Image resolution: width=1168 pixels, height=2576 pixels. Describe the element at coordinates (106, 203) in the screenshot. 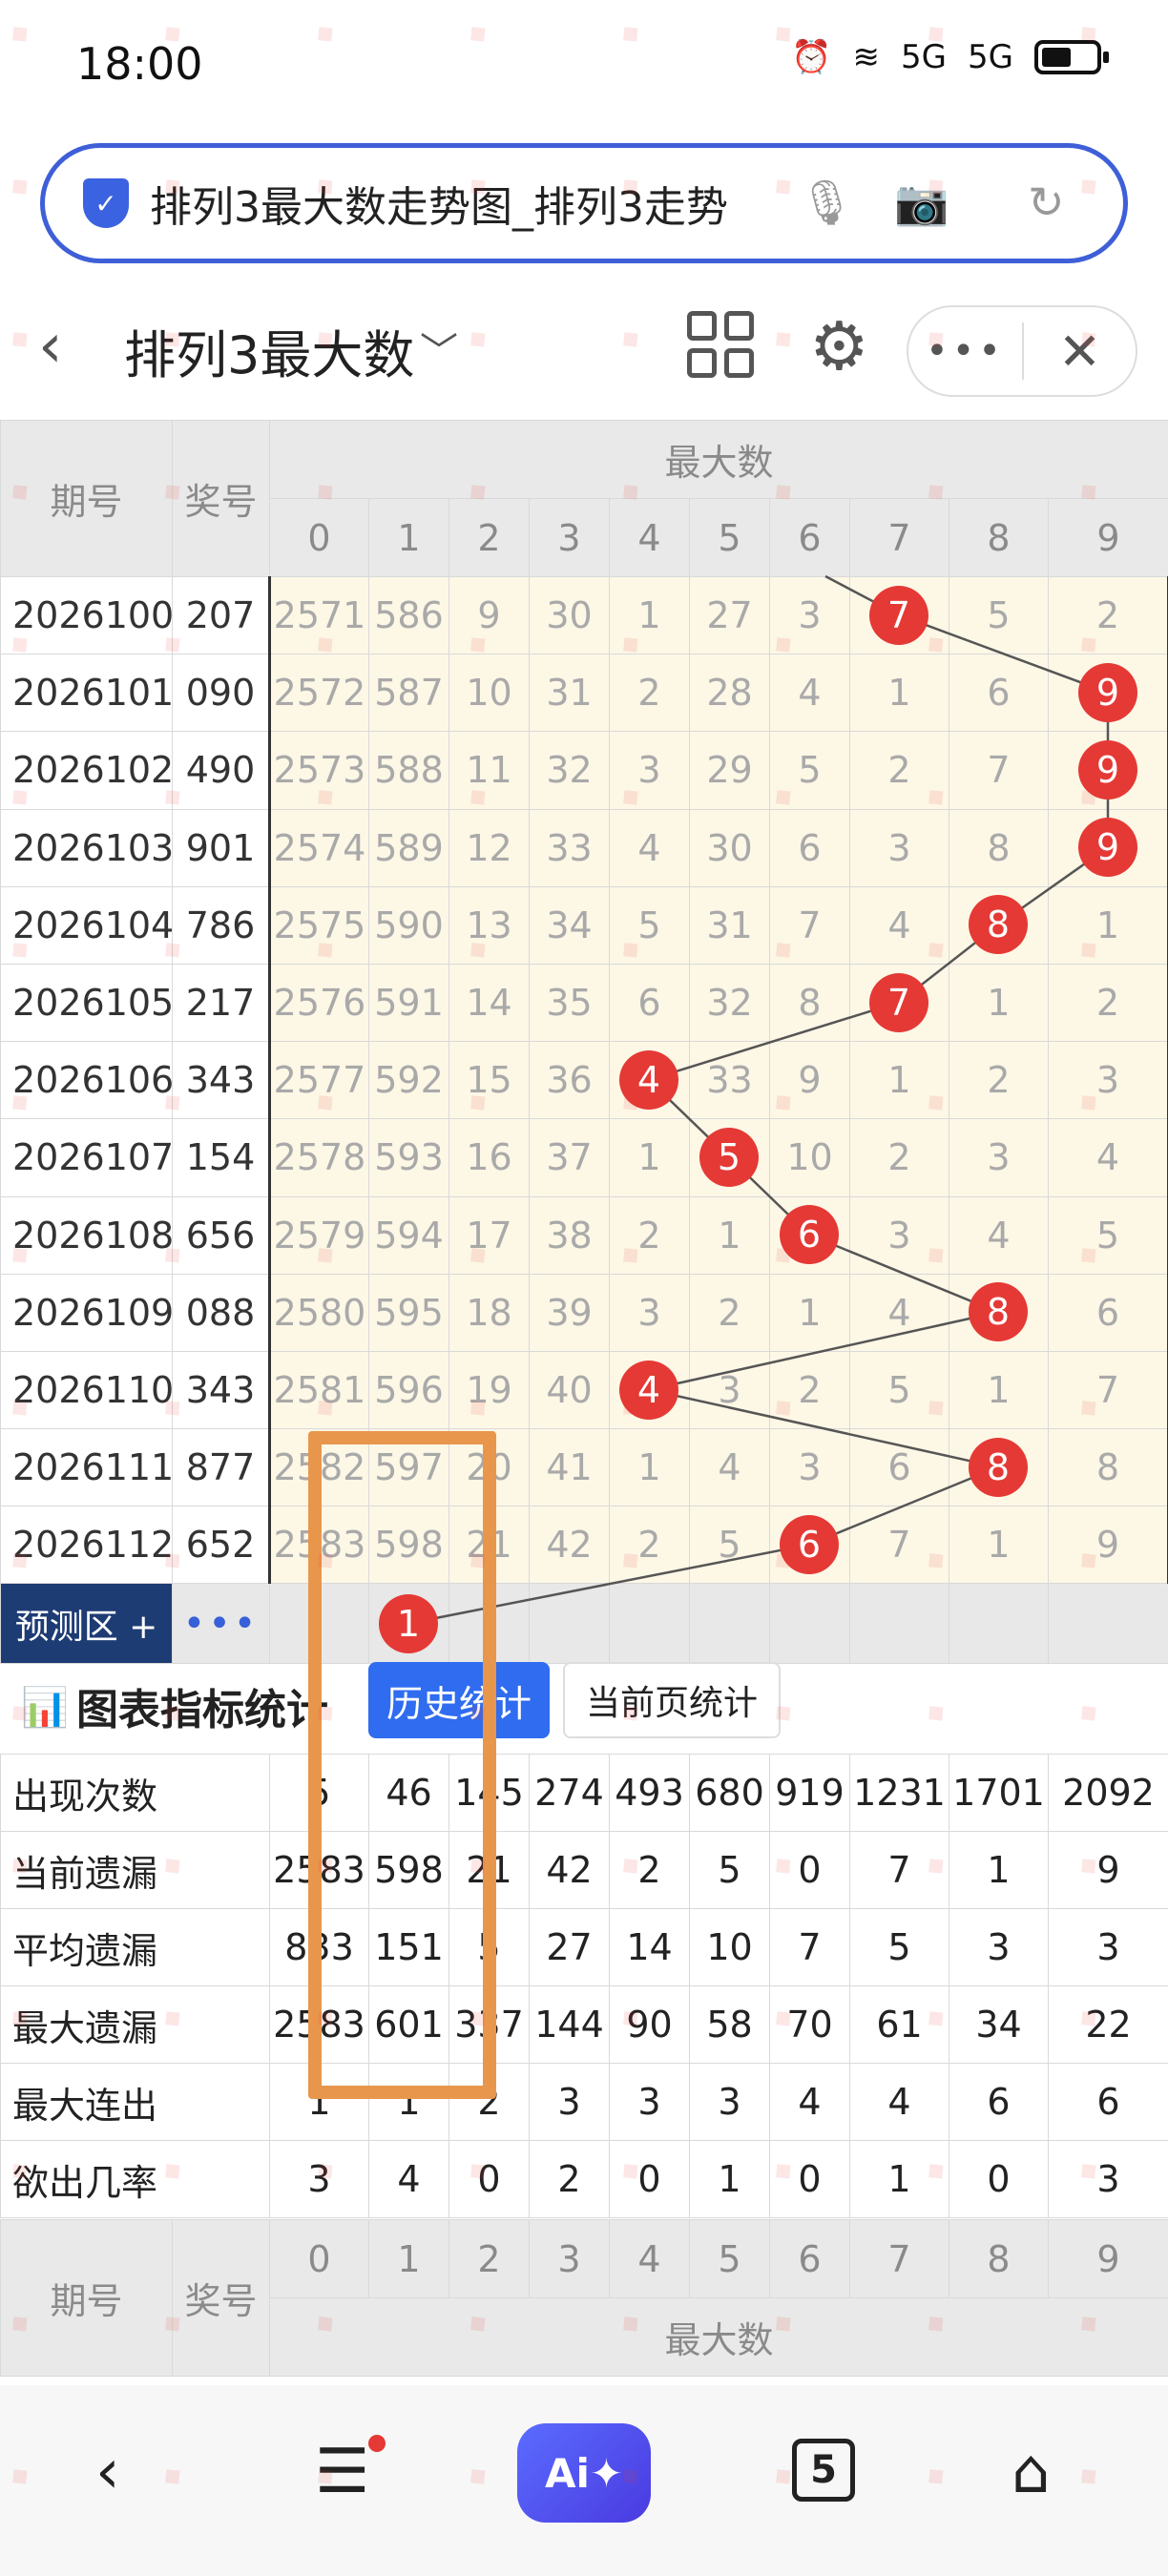

I see `shield-icon: ✓` at that location.